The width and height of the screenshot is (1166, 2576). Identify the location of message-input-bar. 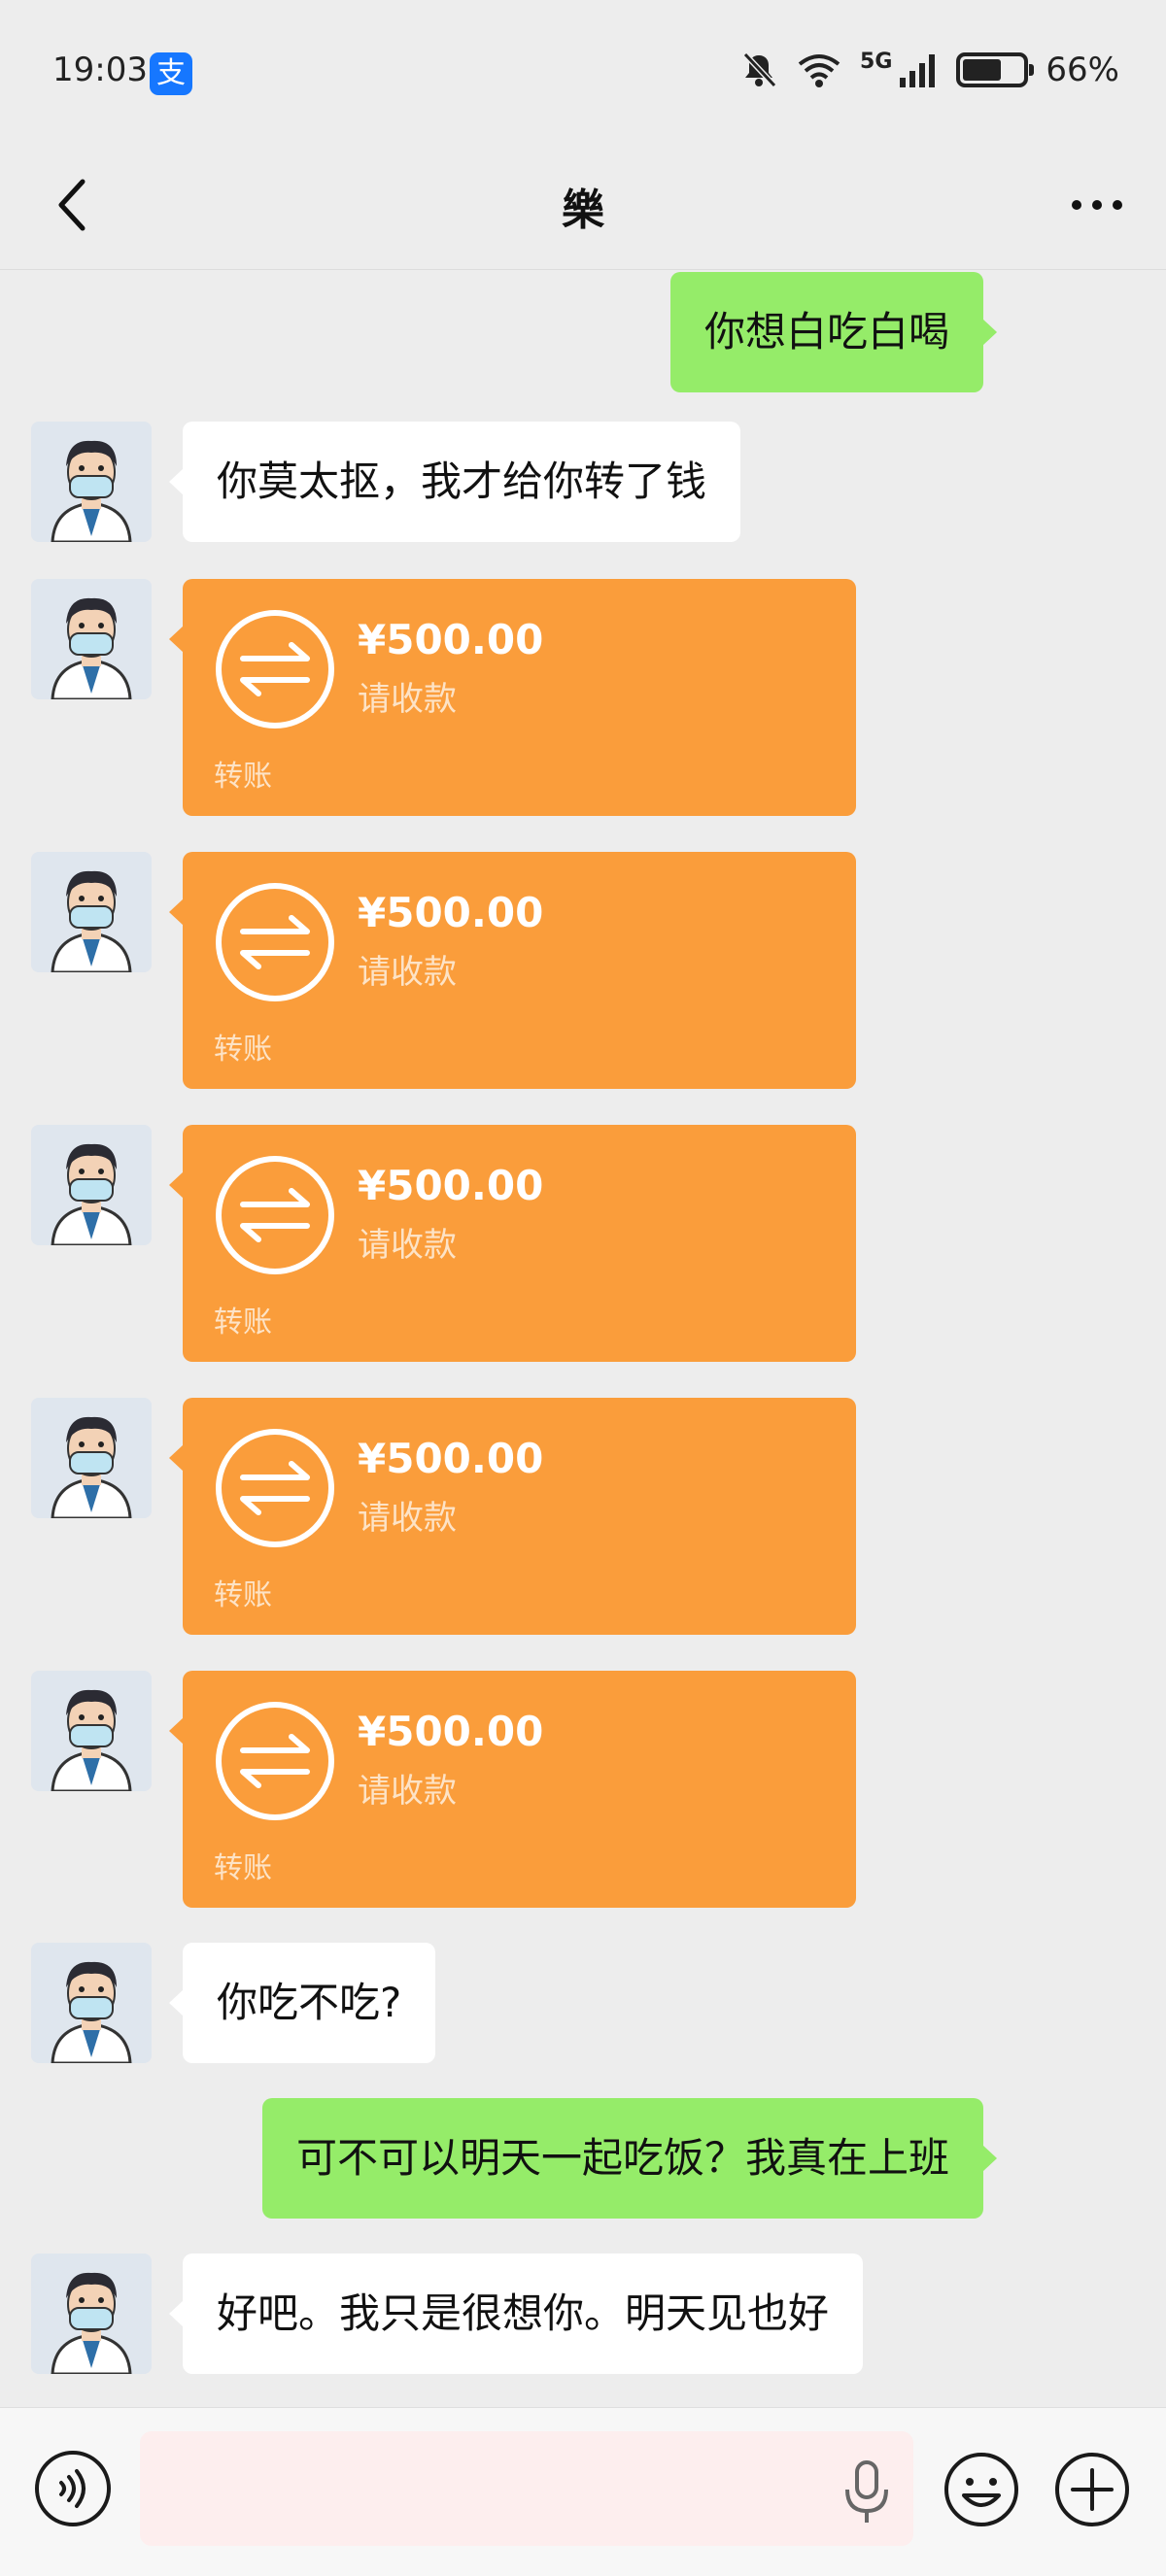
(583, 2491).